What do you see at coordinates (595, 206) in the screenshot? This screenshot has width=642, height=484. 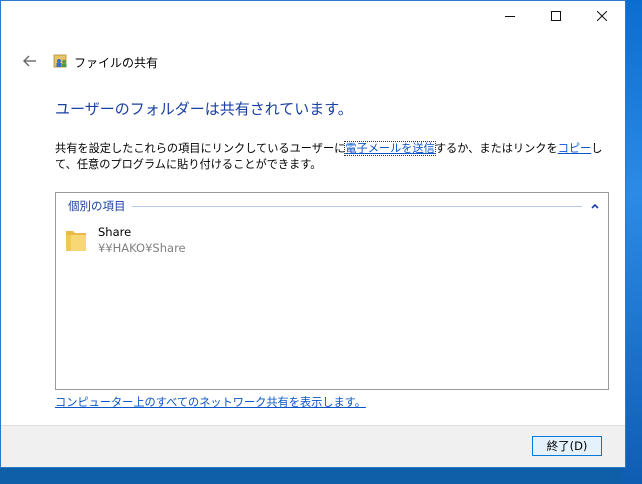 I see `chevron-up-icon` at bounding box center [595, 206].